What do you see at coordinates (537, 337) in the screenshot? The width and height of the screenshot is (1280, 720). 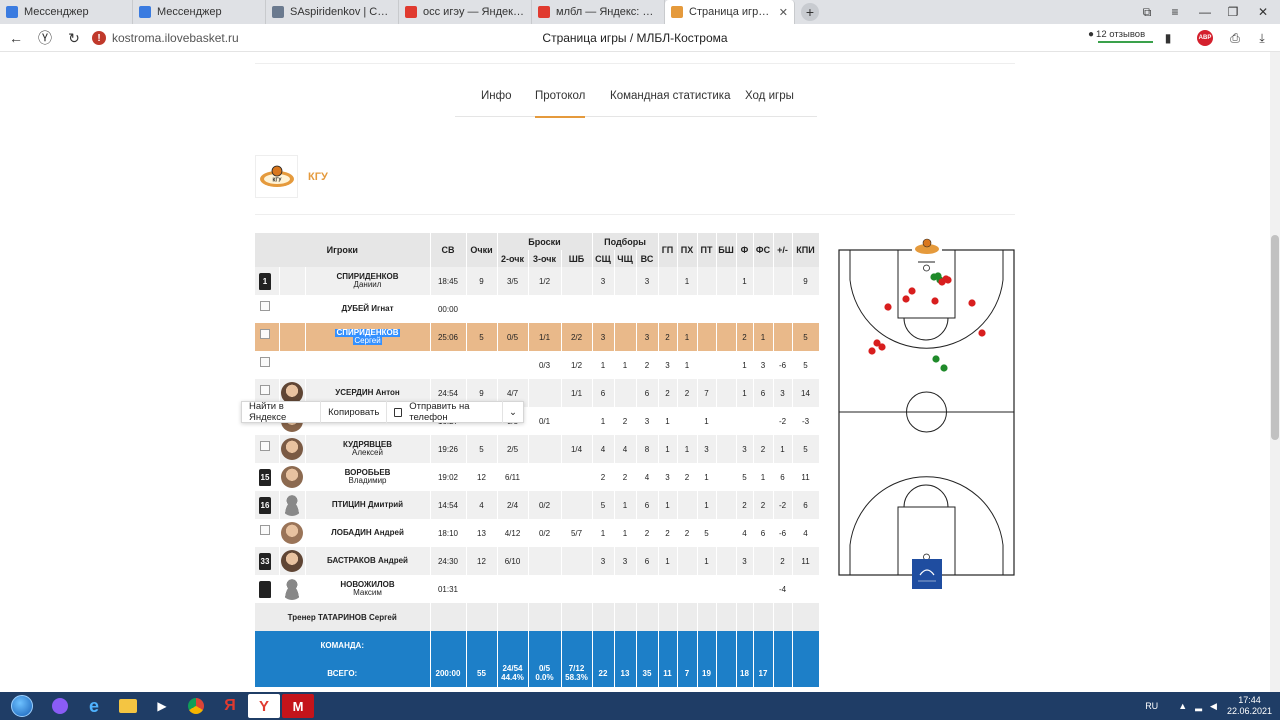 I see `table-row: СПИРИДЕНКОВ Сергей 25:06 5 0/5 1/1 2/2 3 3 2 1 2 1 5` at bounding box center [537, 337].